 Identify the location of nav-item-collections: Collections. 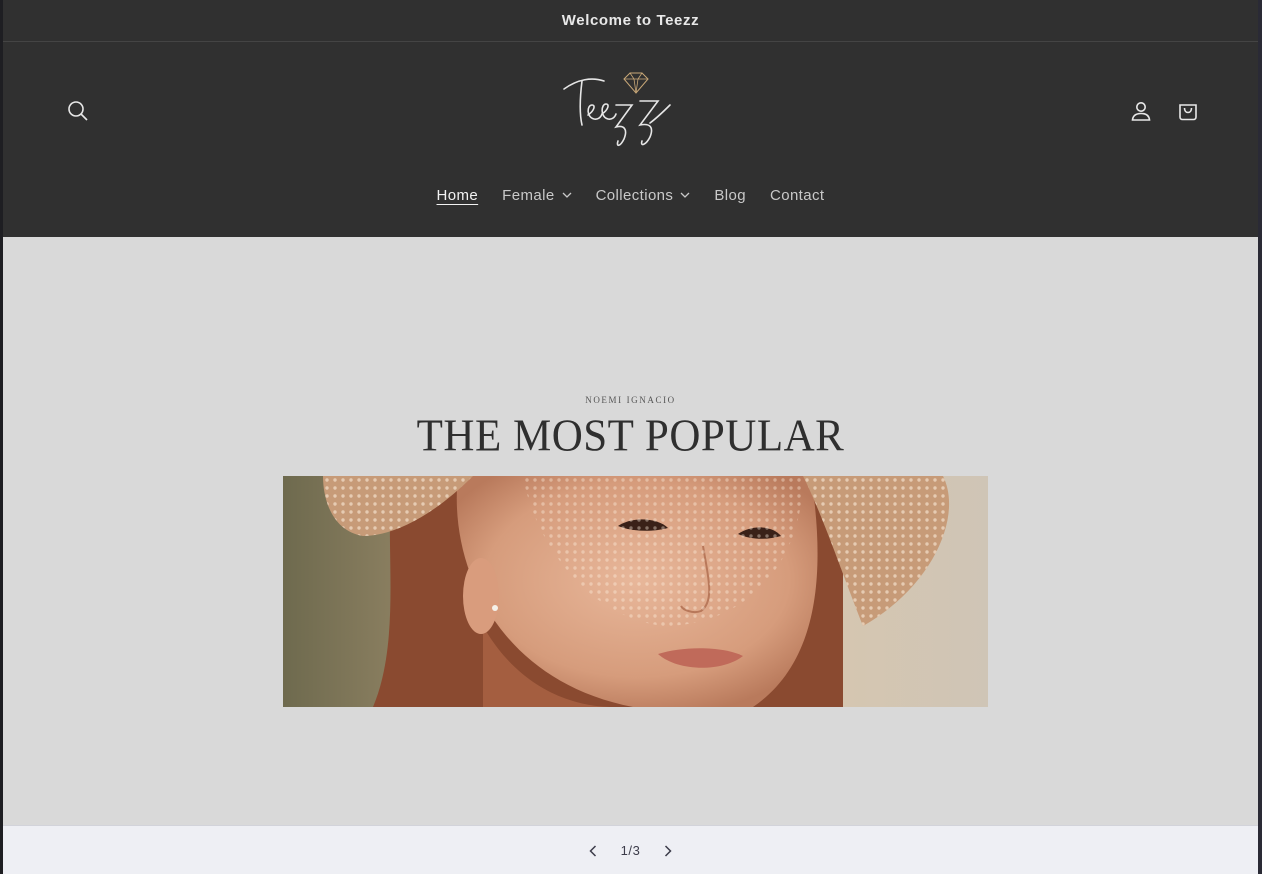
(643, 195).